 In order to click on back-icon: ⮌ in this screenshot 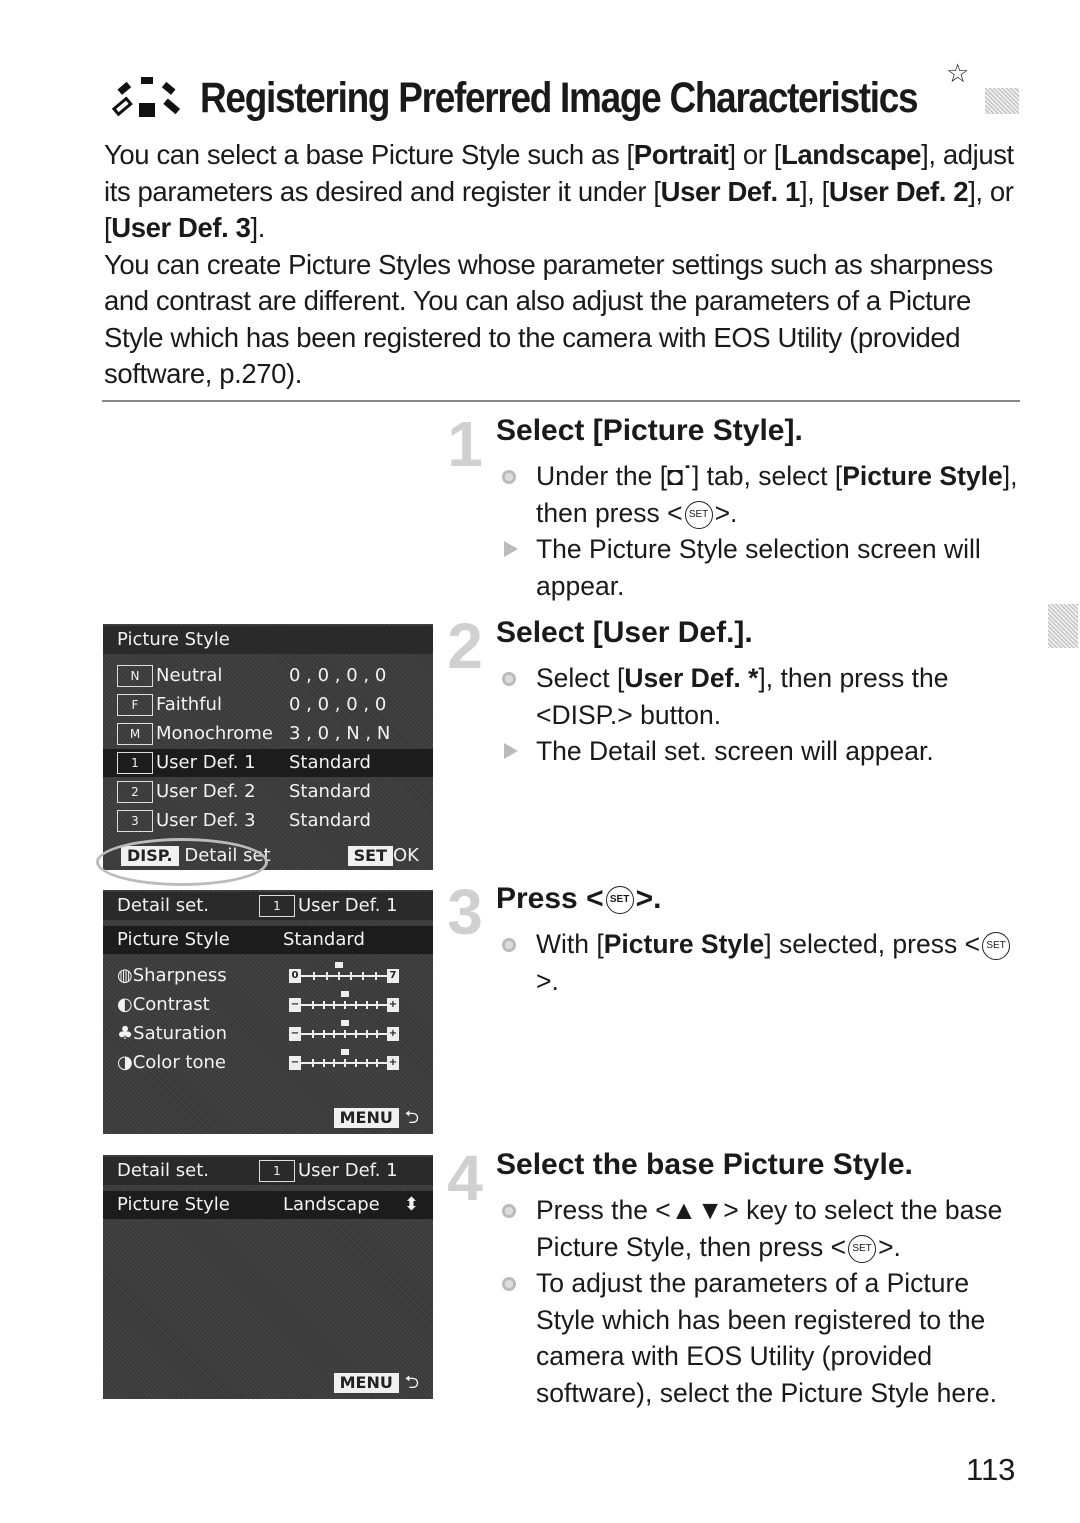, I will do `click(411, 1117)`.